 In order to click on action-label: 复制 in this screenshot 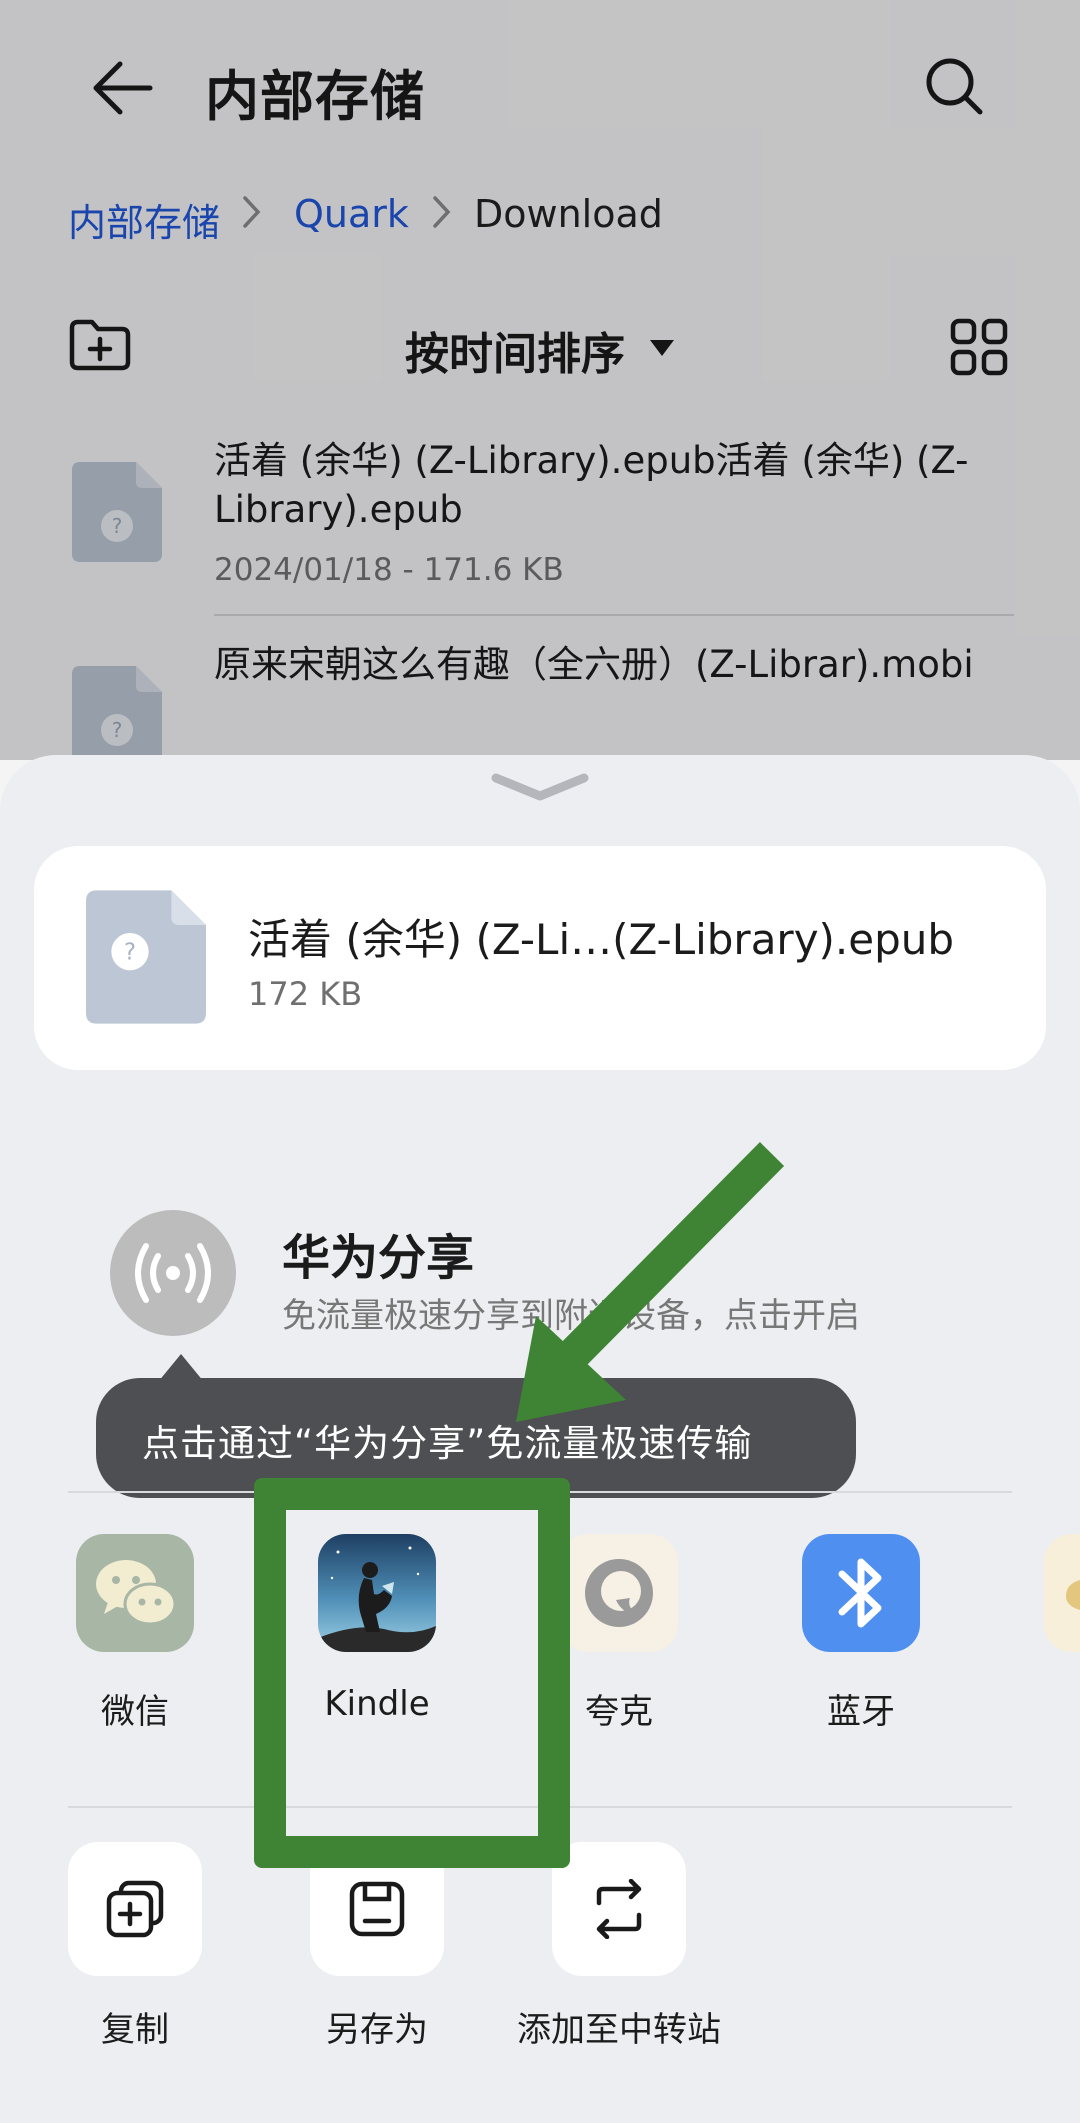, I will do `click(135, 2030)`.